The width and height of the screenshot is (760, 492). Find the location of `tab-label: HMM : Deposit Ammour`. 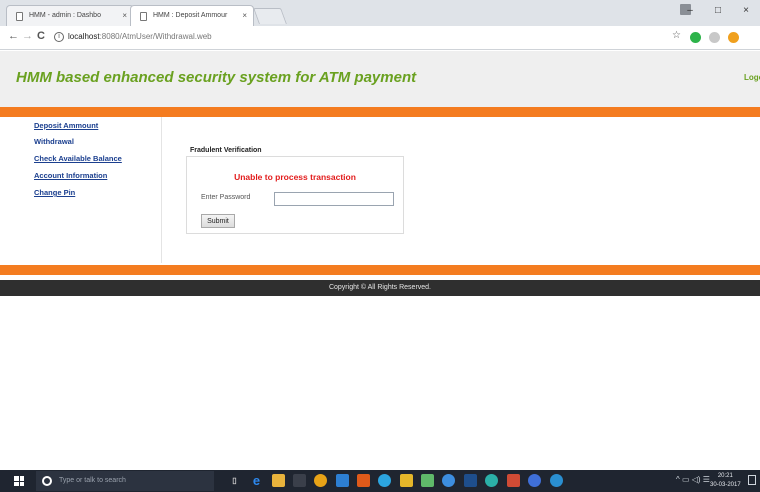

tab-label: HMM : Deposit Ammour is located at coordinates (190, 15).